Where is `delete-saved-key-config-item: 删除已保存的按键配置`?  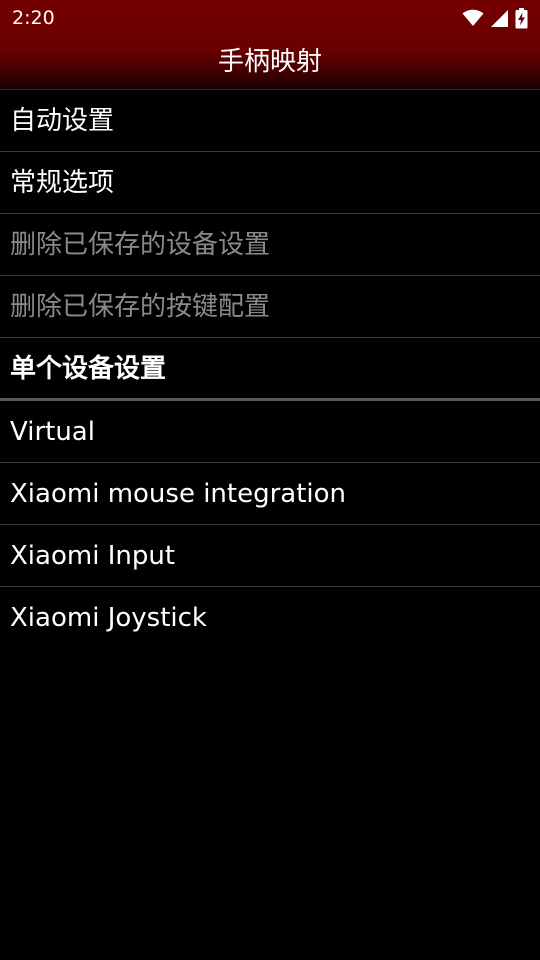
delete-saved-key-config-item: 删除已保存的按键配置 is located at coordinates (270, 306).